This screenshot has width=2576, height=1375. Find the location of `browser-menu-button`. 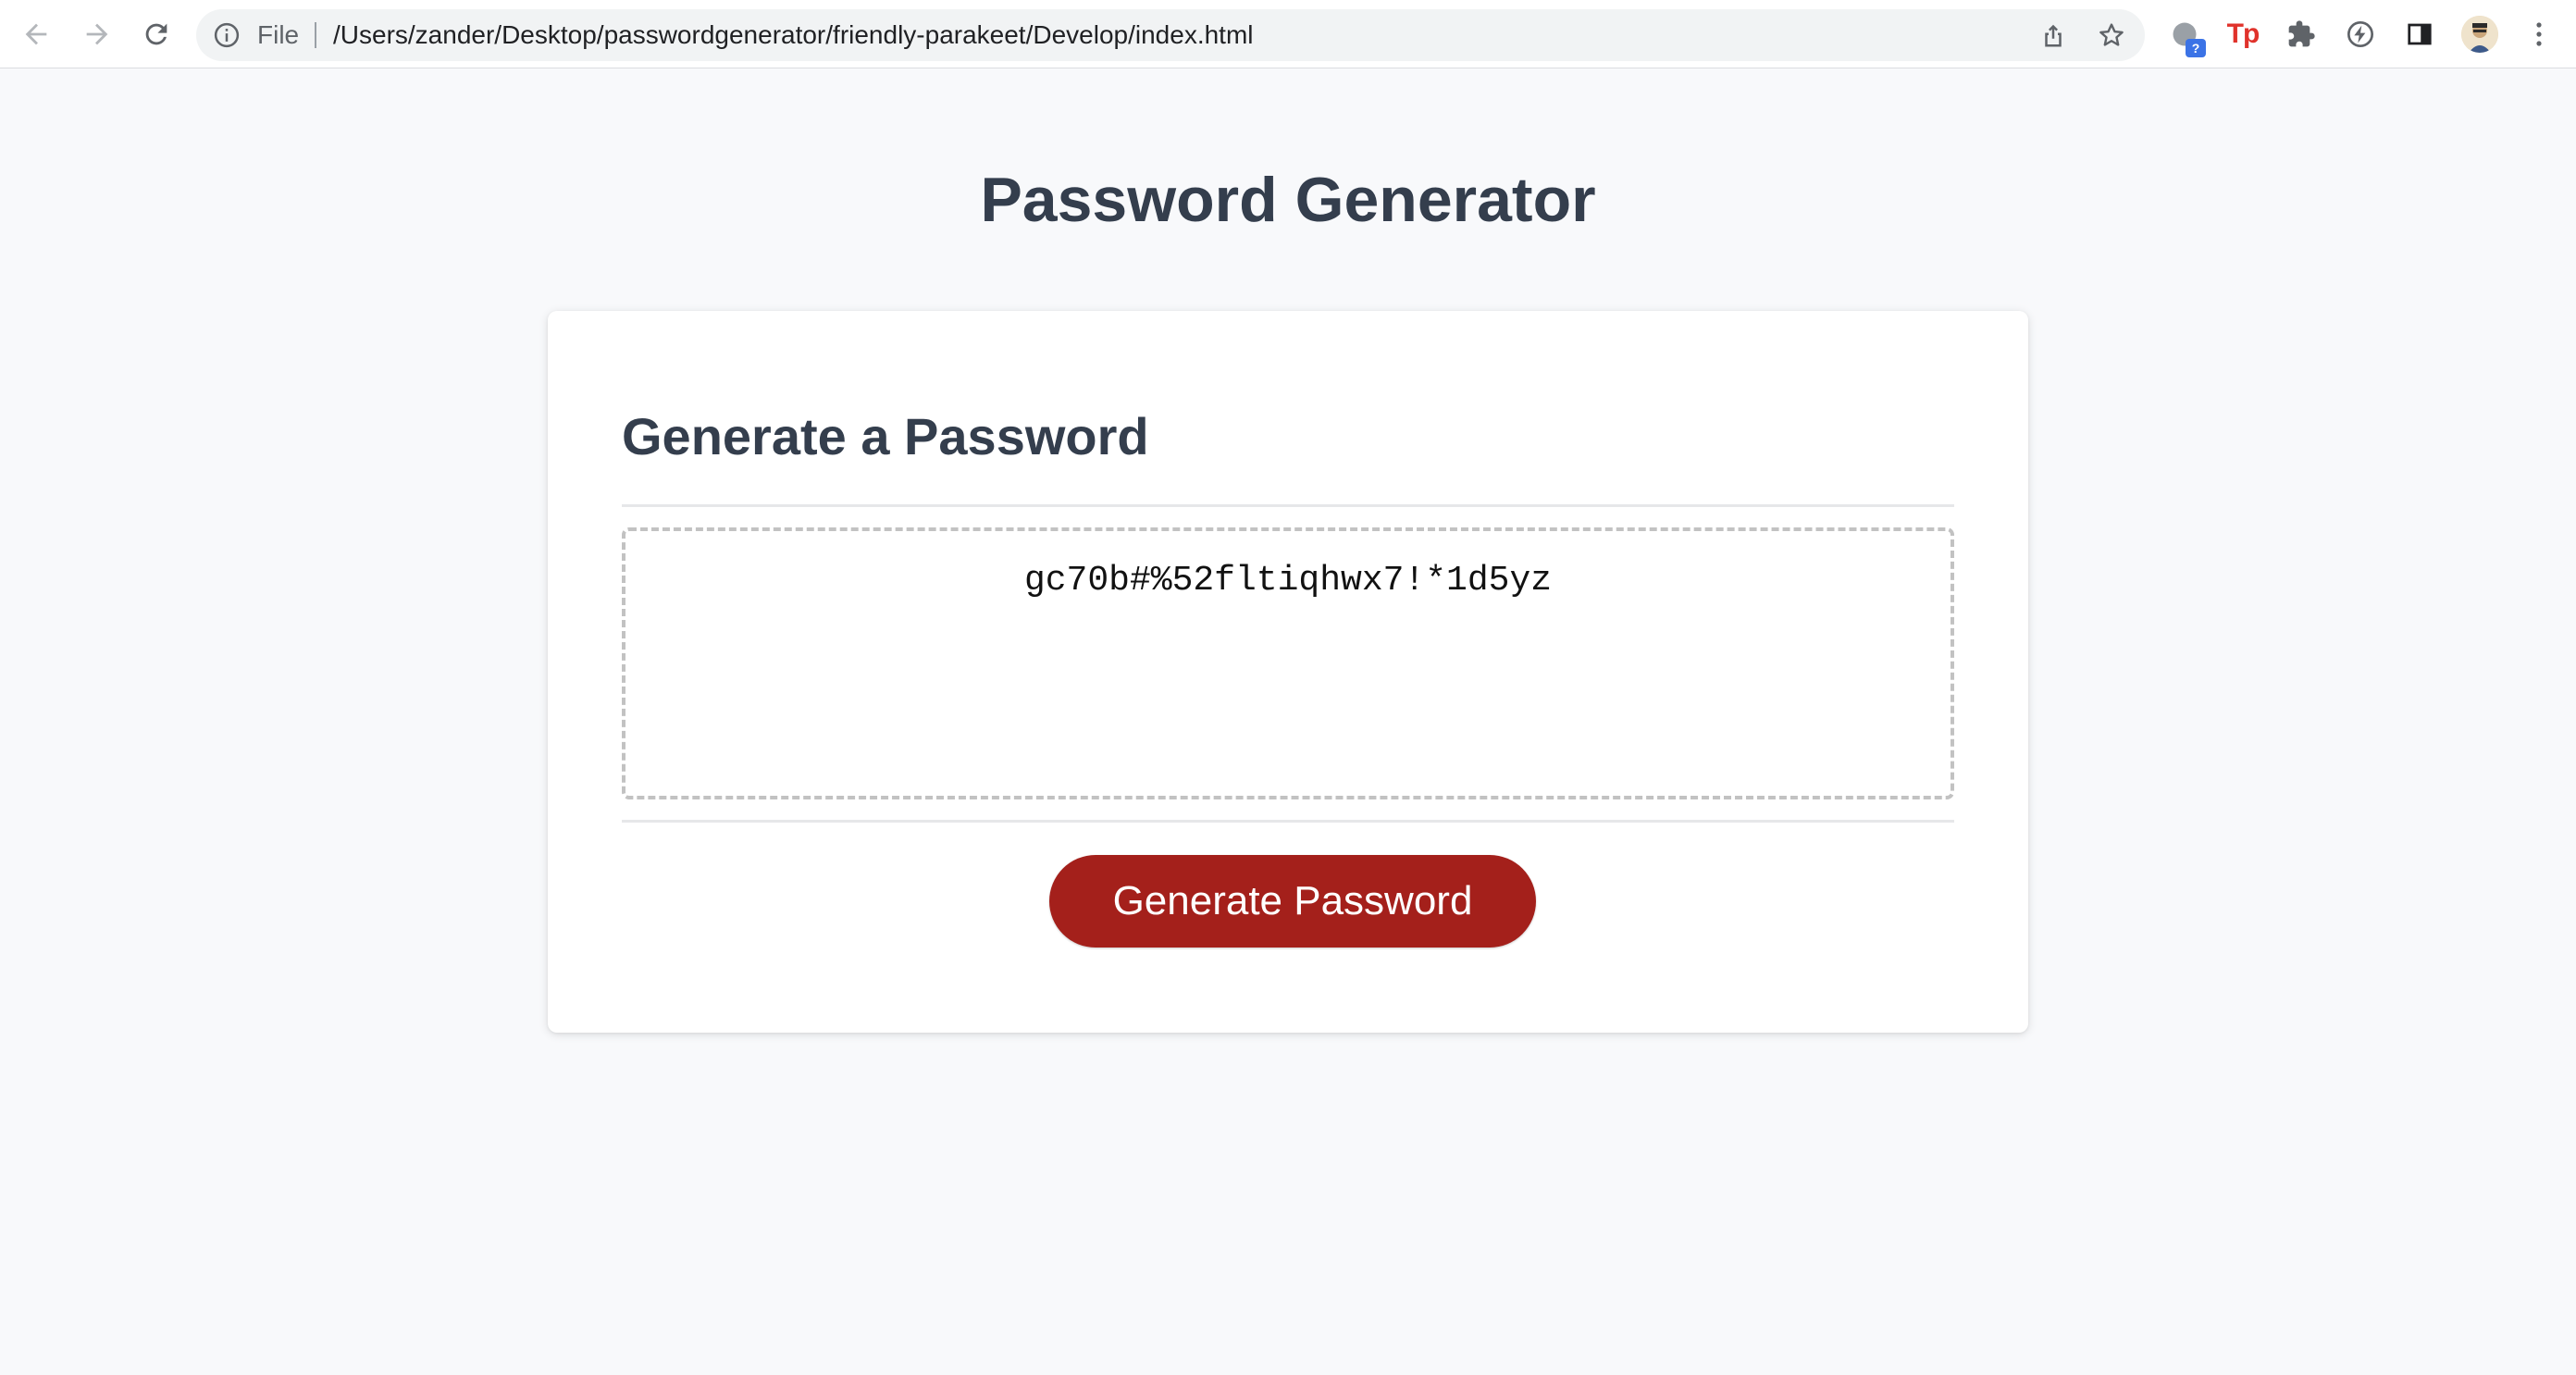

browser-menu-button is located at coordinates (2539, 34).